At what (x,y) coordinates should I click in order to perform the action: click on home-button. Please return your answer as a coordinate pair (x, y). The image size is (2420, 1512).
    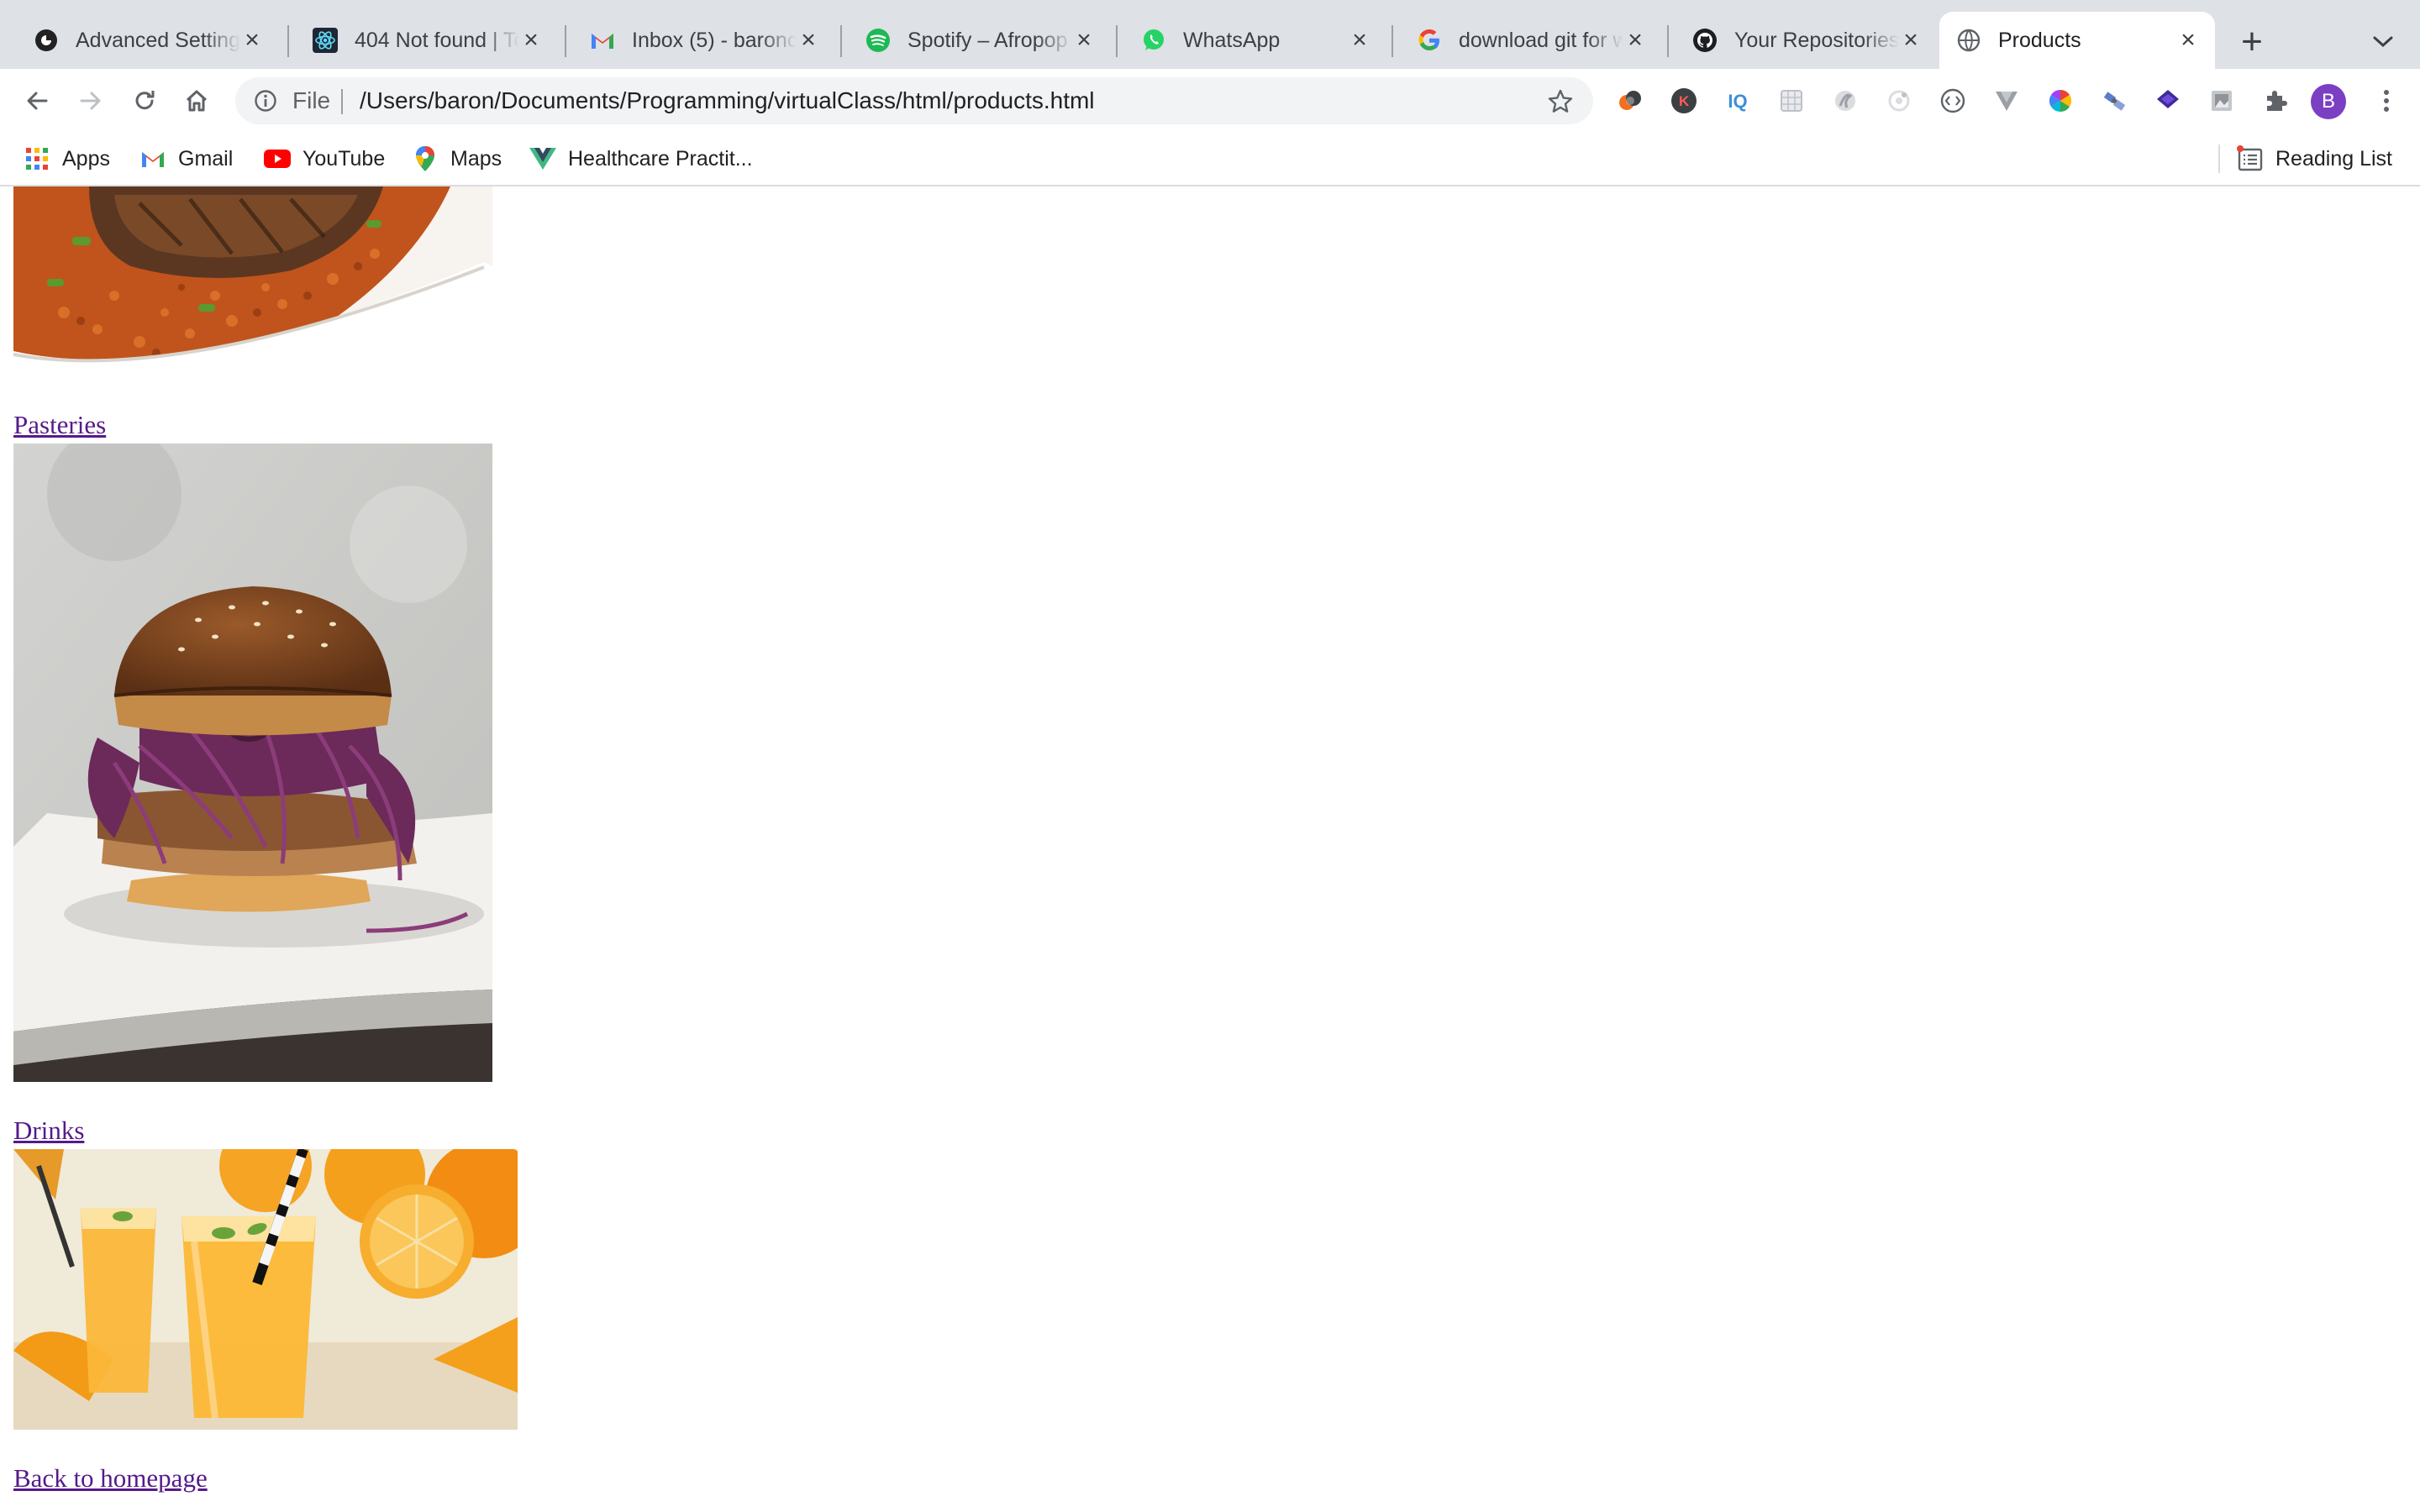
    Looking at the image, I should click on (196, 101).